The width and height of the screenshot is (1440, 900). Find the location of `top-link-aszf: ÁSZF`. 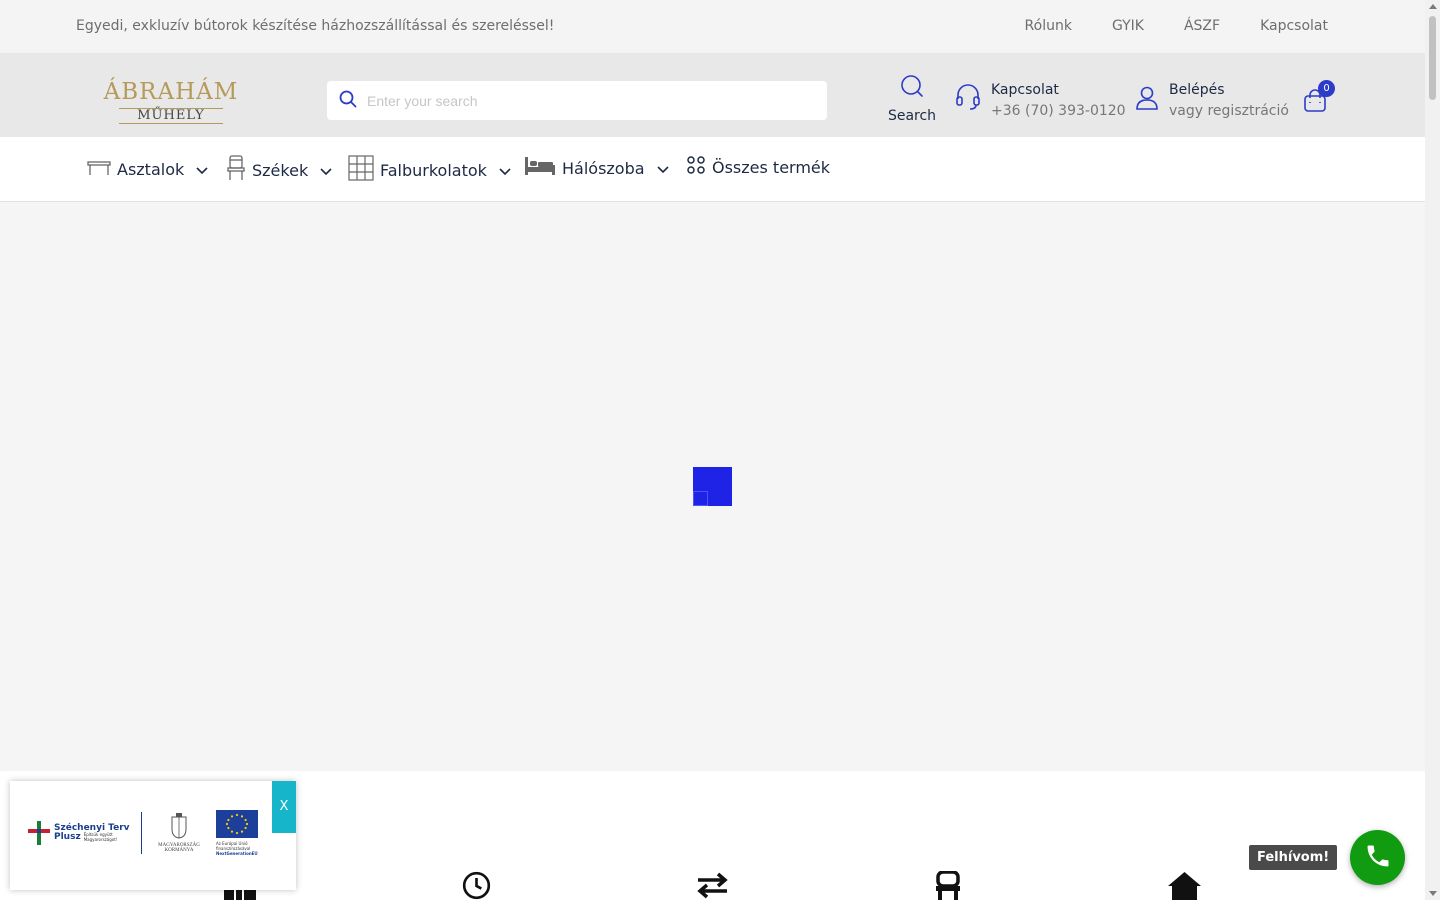

top-link-aszf: ÁSZF is located at coordinates (1202, 26).